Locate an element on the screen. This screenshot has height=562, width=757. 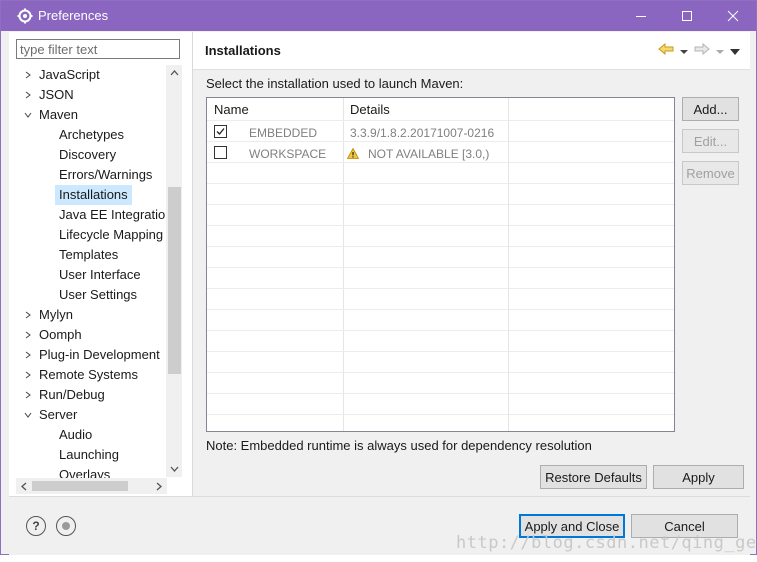
apply-button: Apply is located at coordinates (698, 477).